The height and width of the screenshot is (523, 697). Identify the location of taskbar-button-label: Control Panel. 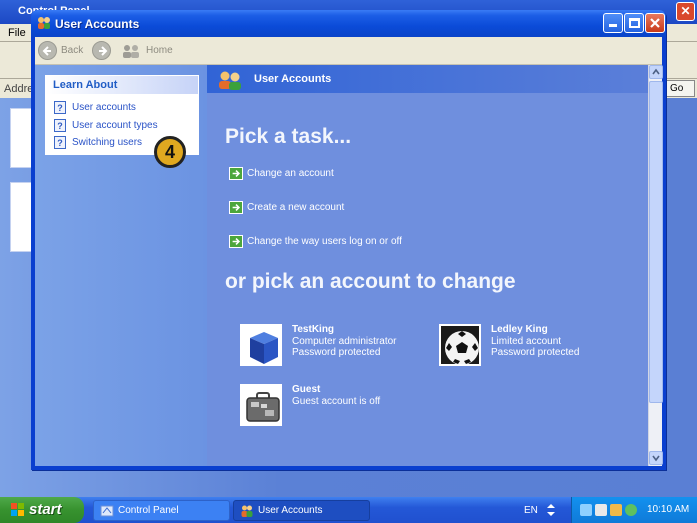
(148, 510).